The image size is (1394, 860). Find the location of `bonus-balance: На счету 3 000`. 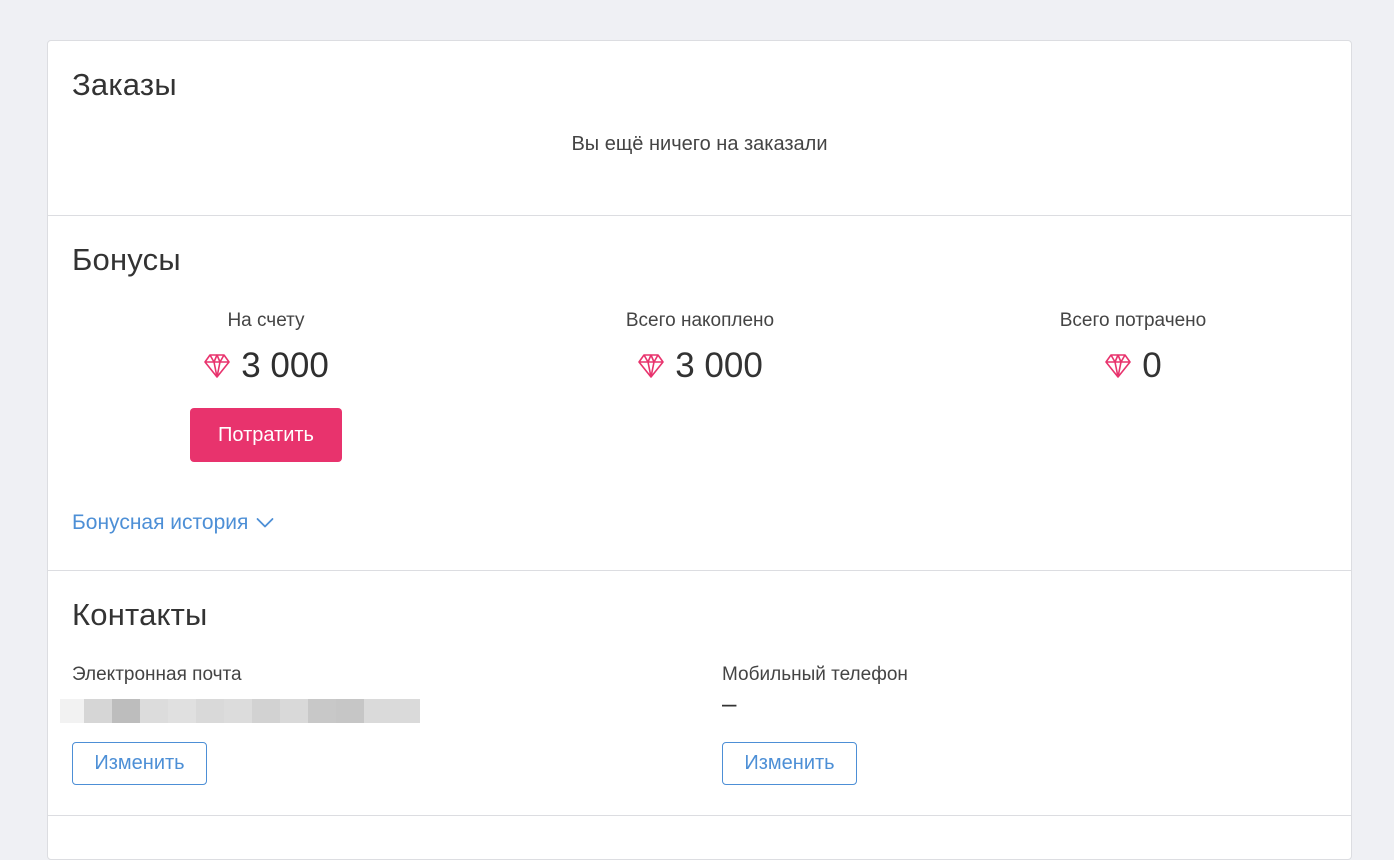

bonus-balance: На счету 3 000 is located at coordinates (266, 348).